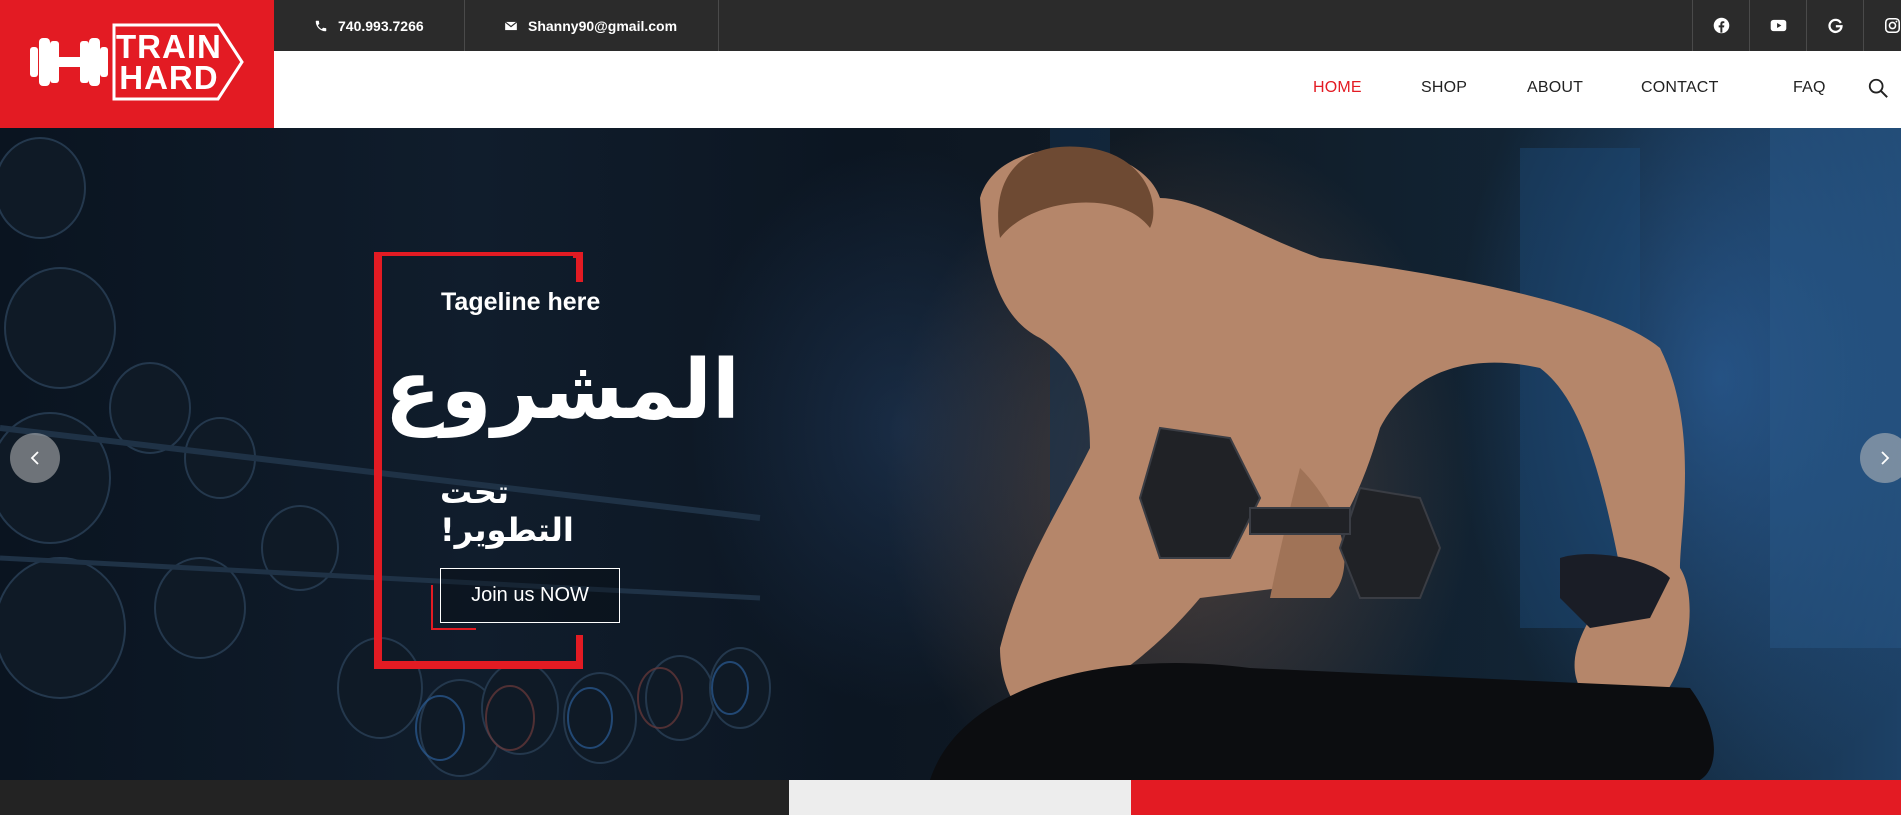 This screenshot has width=1901, height=815. I want to click on bottom-strip-light, so click(960, 797).